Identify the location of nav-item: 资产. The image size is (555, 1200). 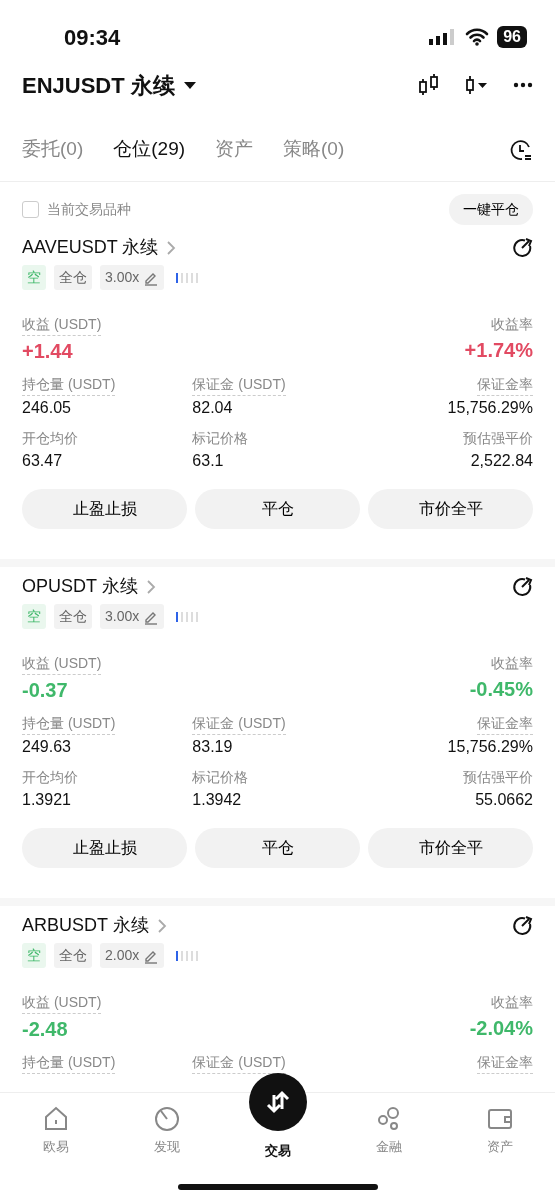
(499, 1146).